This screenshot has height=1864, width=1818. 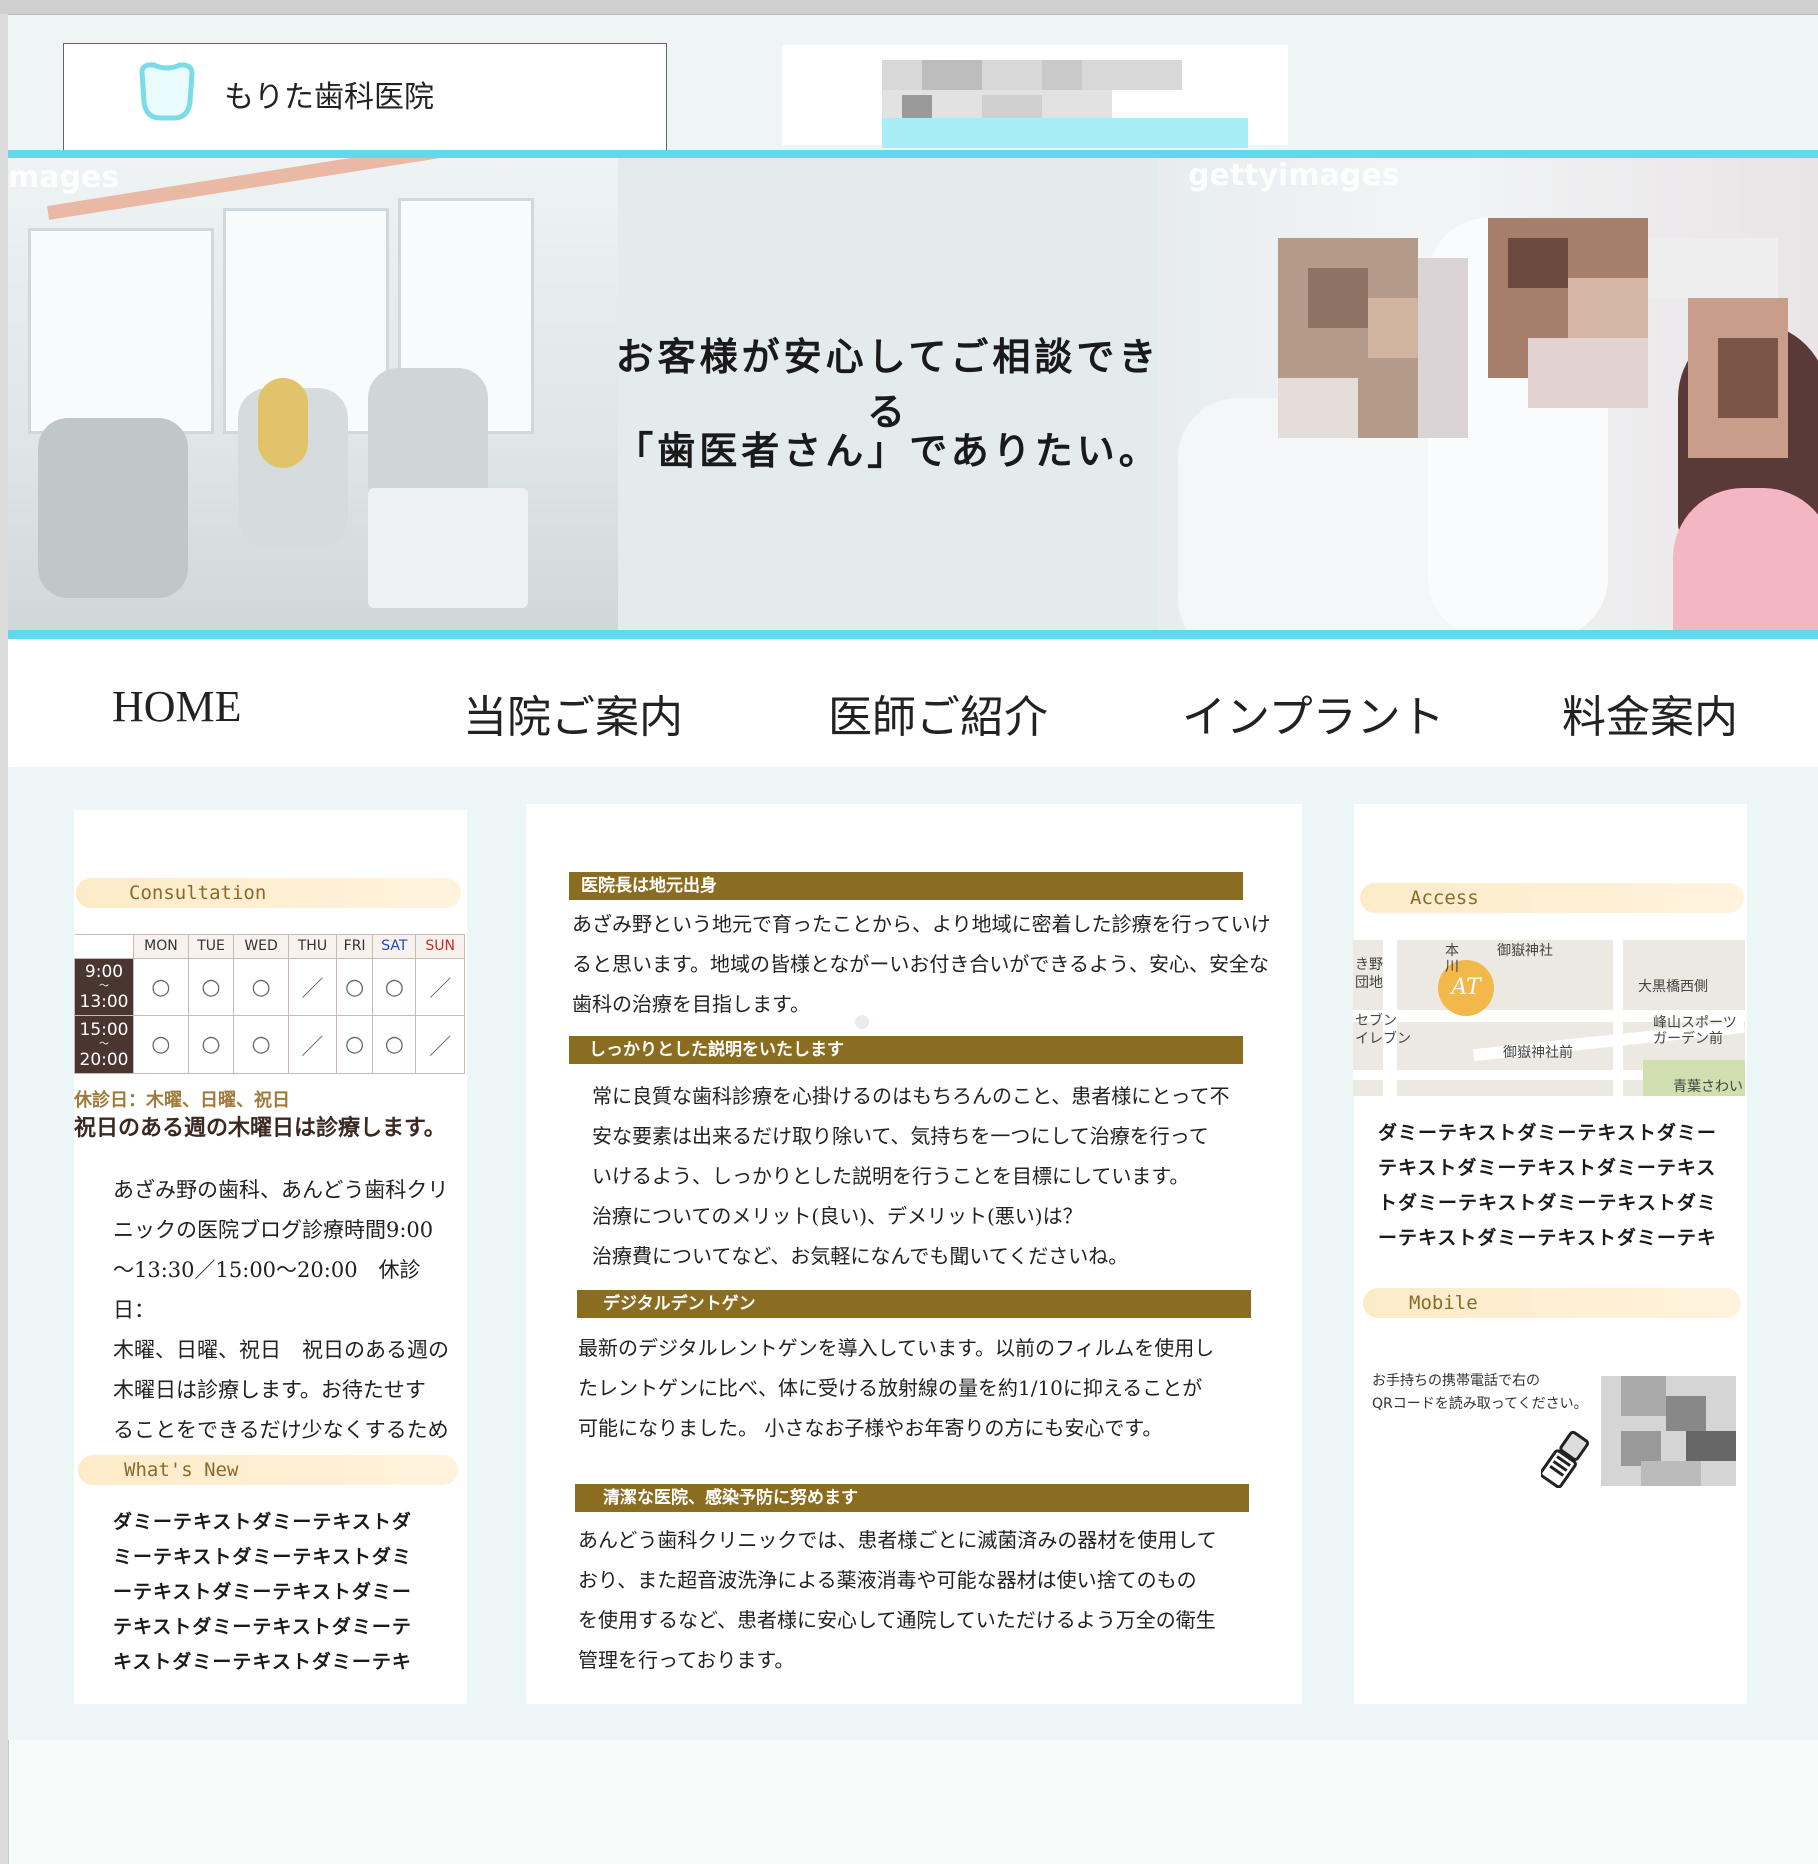 What do you see at coordinates (906, 886) in the screenshot?
I see `section-heading-director: 医院長は地元出身` at bounding box center [906, 886].